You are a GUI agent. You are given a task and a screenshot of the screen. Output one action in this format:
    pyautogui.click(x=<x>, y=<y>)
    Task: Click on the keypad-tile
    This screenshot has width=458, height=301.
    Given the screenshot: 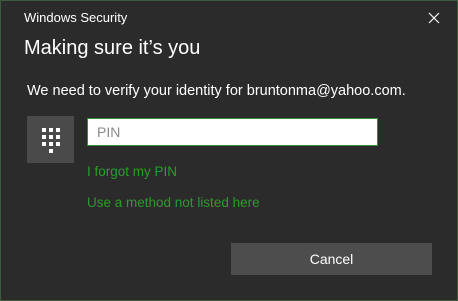 What is the action you would take?
    pyautogui.click(x=50, y=139)
    